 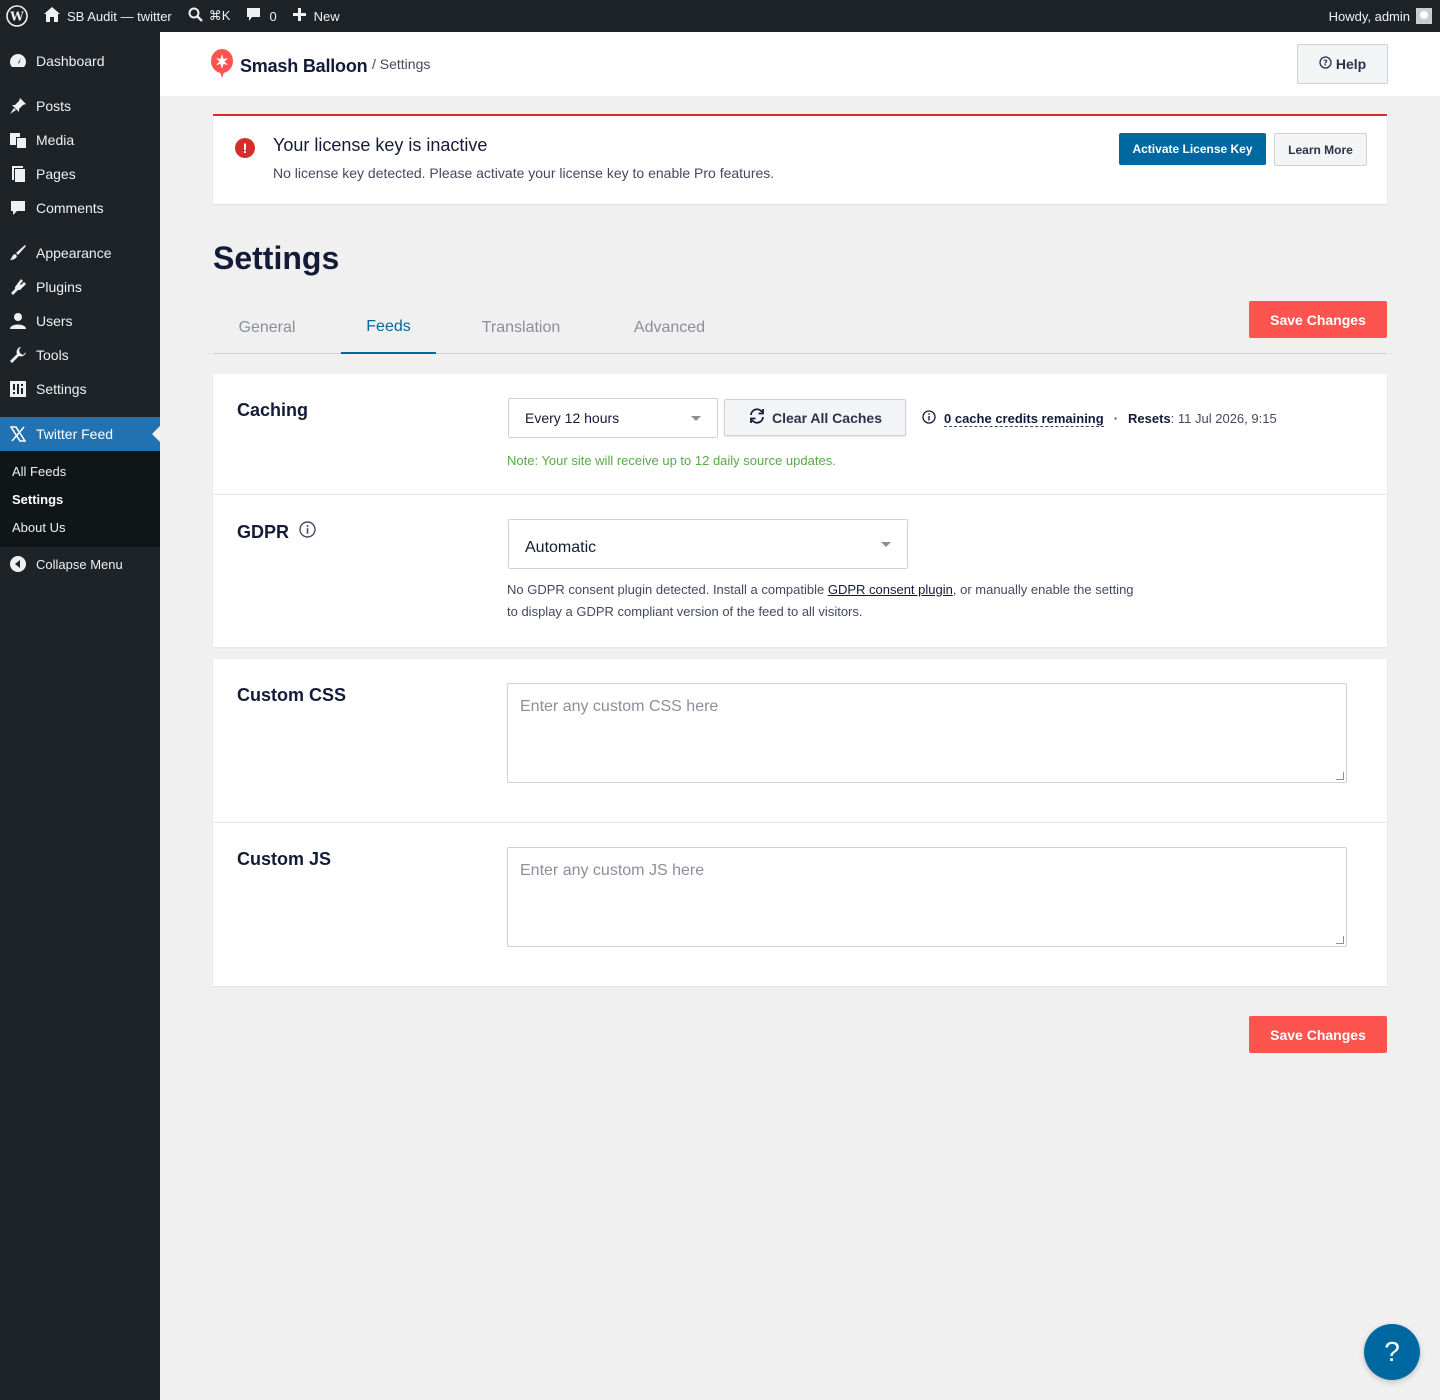 What do you see at coordinates (61, 389) in the screenshot?
I see `sidebar-item-label: Settings` at bounding box center [61, 389].